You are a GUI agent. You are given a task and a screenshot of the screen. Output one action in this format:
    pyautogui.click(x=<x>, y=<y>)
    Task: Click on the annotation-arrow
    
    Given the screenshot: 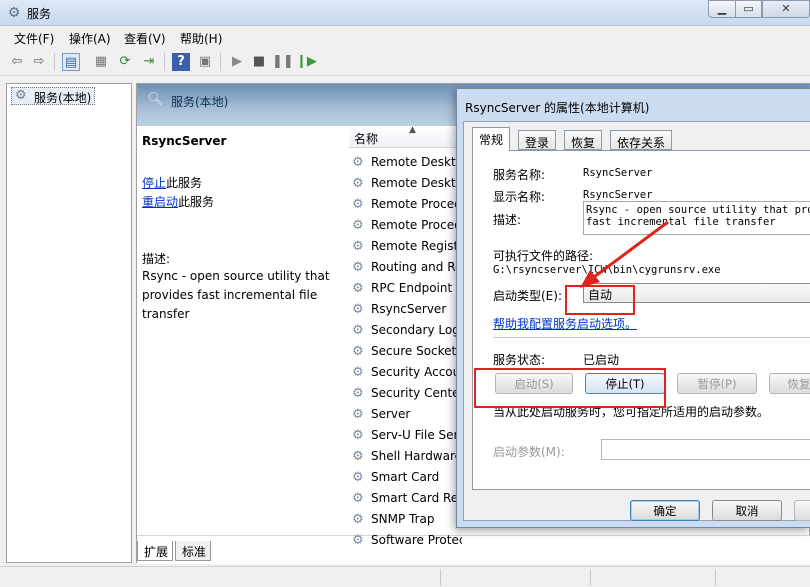 What is the action you would take?
    pyautogui.click(x=624, y=254)
    